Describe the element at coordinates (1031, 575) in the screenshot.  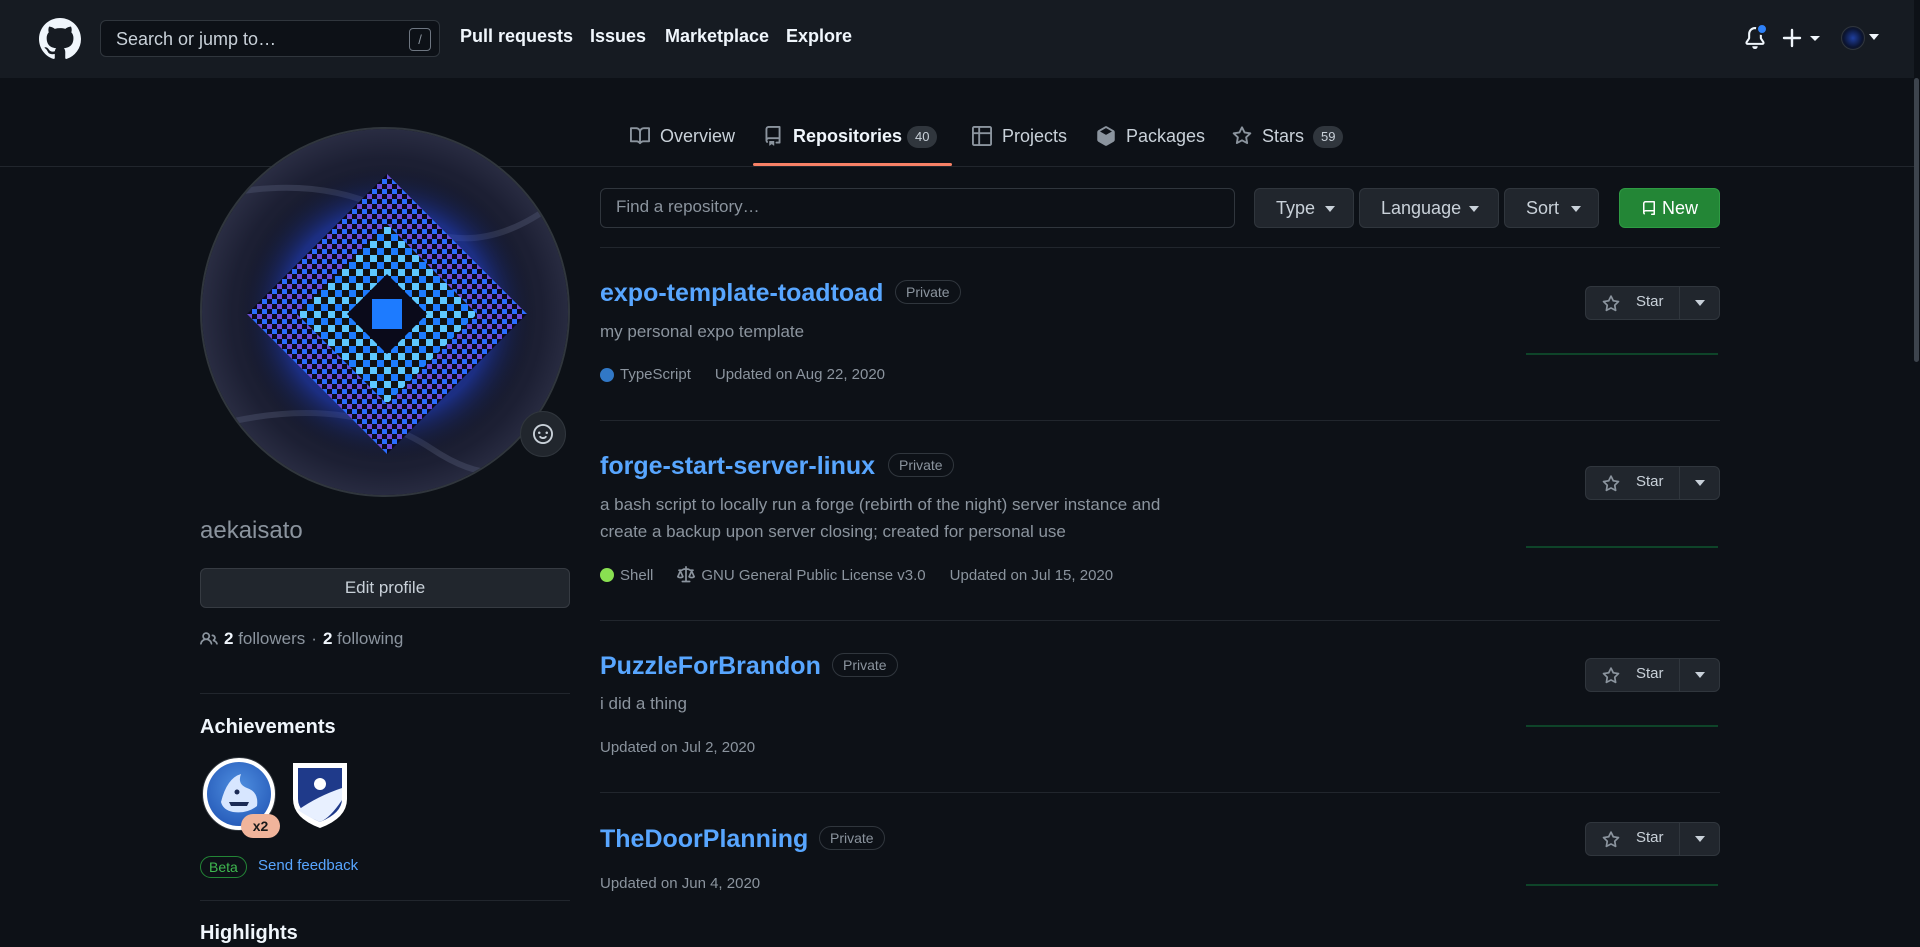
I see `repo-updated: Updated on Jul 15, 2020` at that location.